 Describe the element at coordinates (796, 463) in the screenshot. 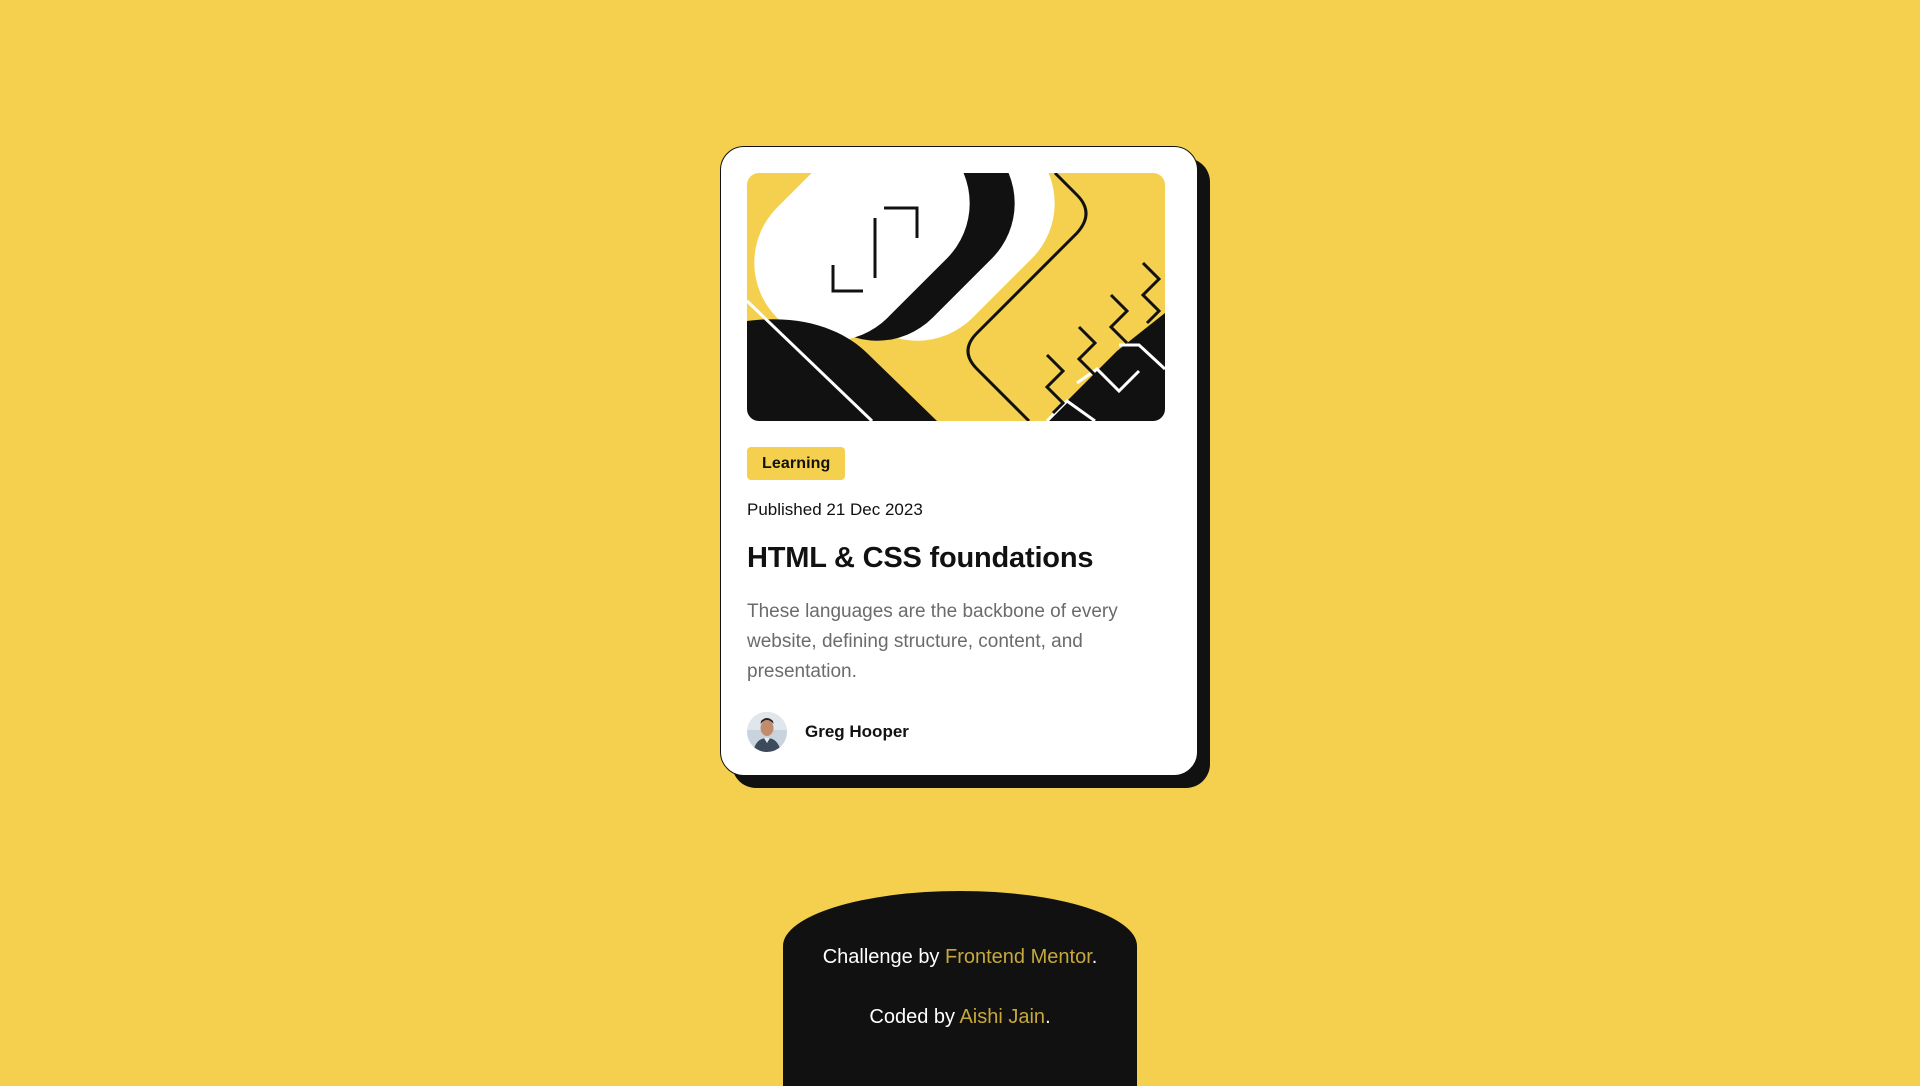

I see `category-tag: Learning` at that location.